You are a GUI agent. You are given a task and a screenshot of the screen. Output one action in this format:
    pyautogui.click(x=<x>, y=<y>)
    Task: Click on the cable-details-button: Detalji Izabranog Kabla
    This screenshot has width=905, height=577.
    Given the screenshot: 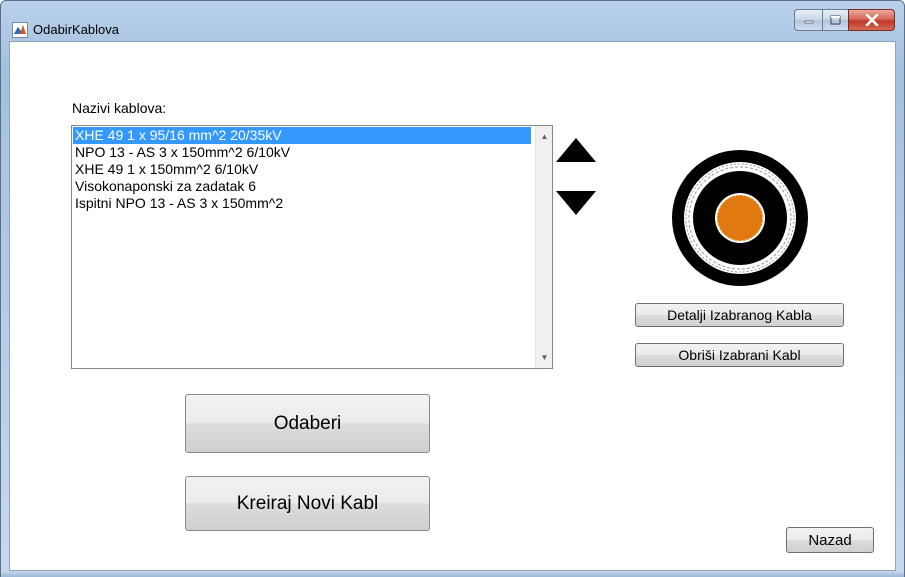 What is the action you would take?
    pyautogui.click(x=739, y=315)
    